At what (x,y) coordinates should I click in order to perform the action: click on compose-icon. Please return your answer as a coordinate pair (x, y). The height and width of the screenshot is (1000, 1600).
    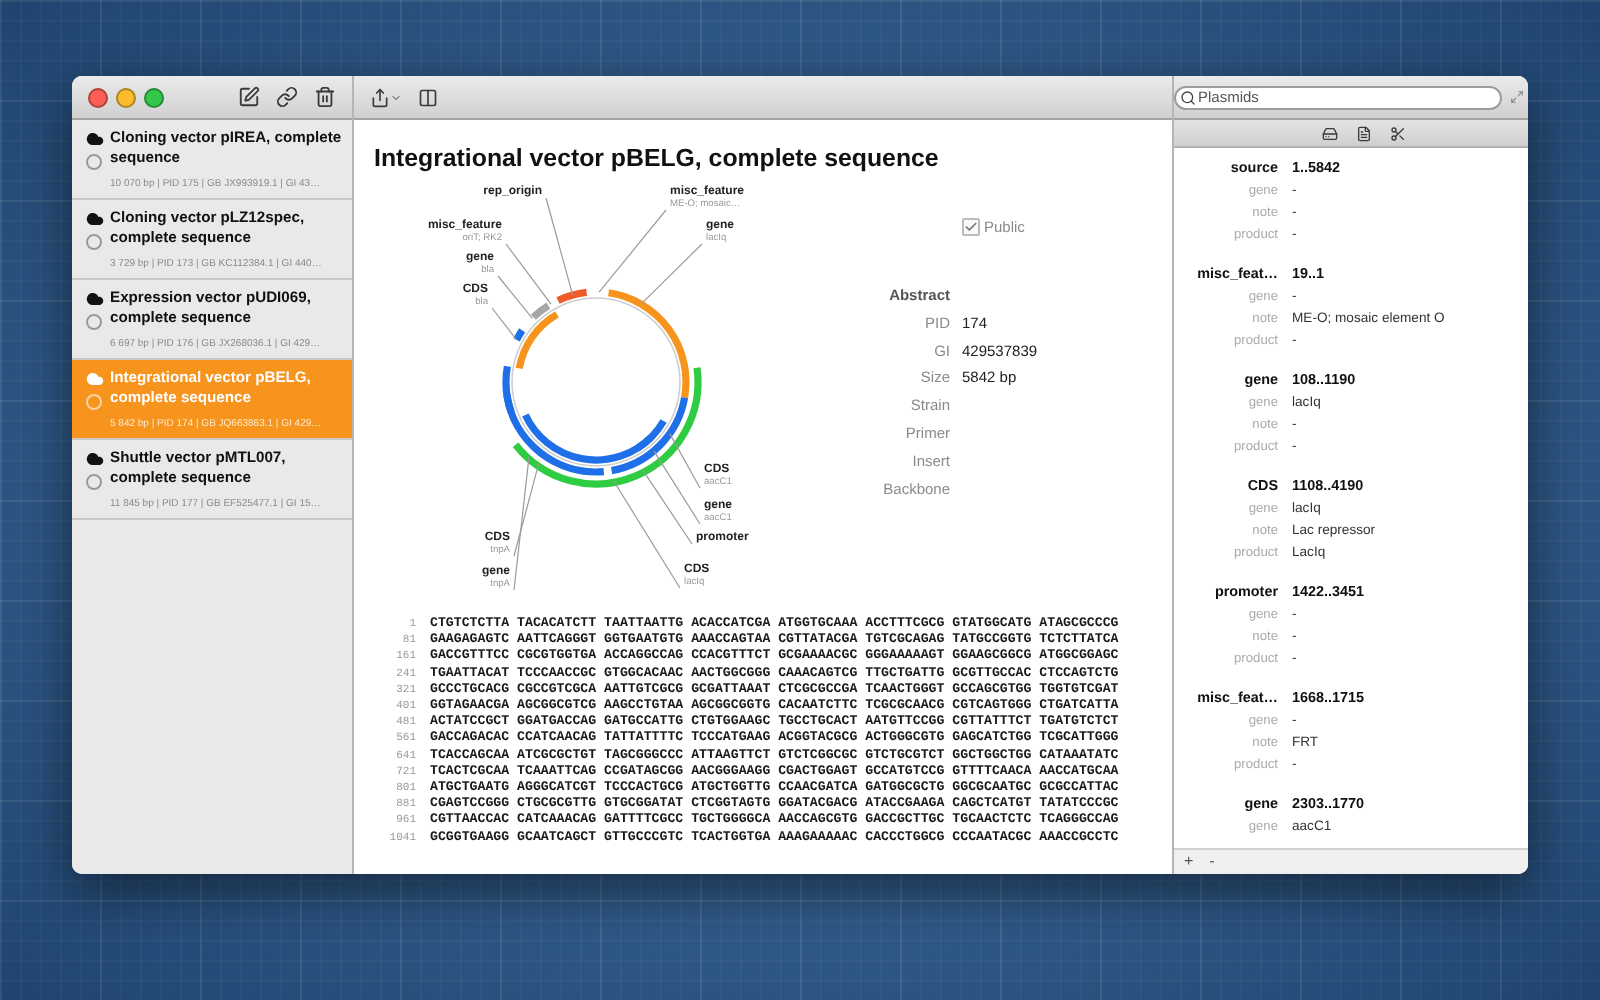
    Looking at the image, I should click on (249, 97).